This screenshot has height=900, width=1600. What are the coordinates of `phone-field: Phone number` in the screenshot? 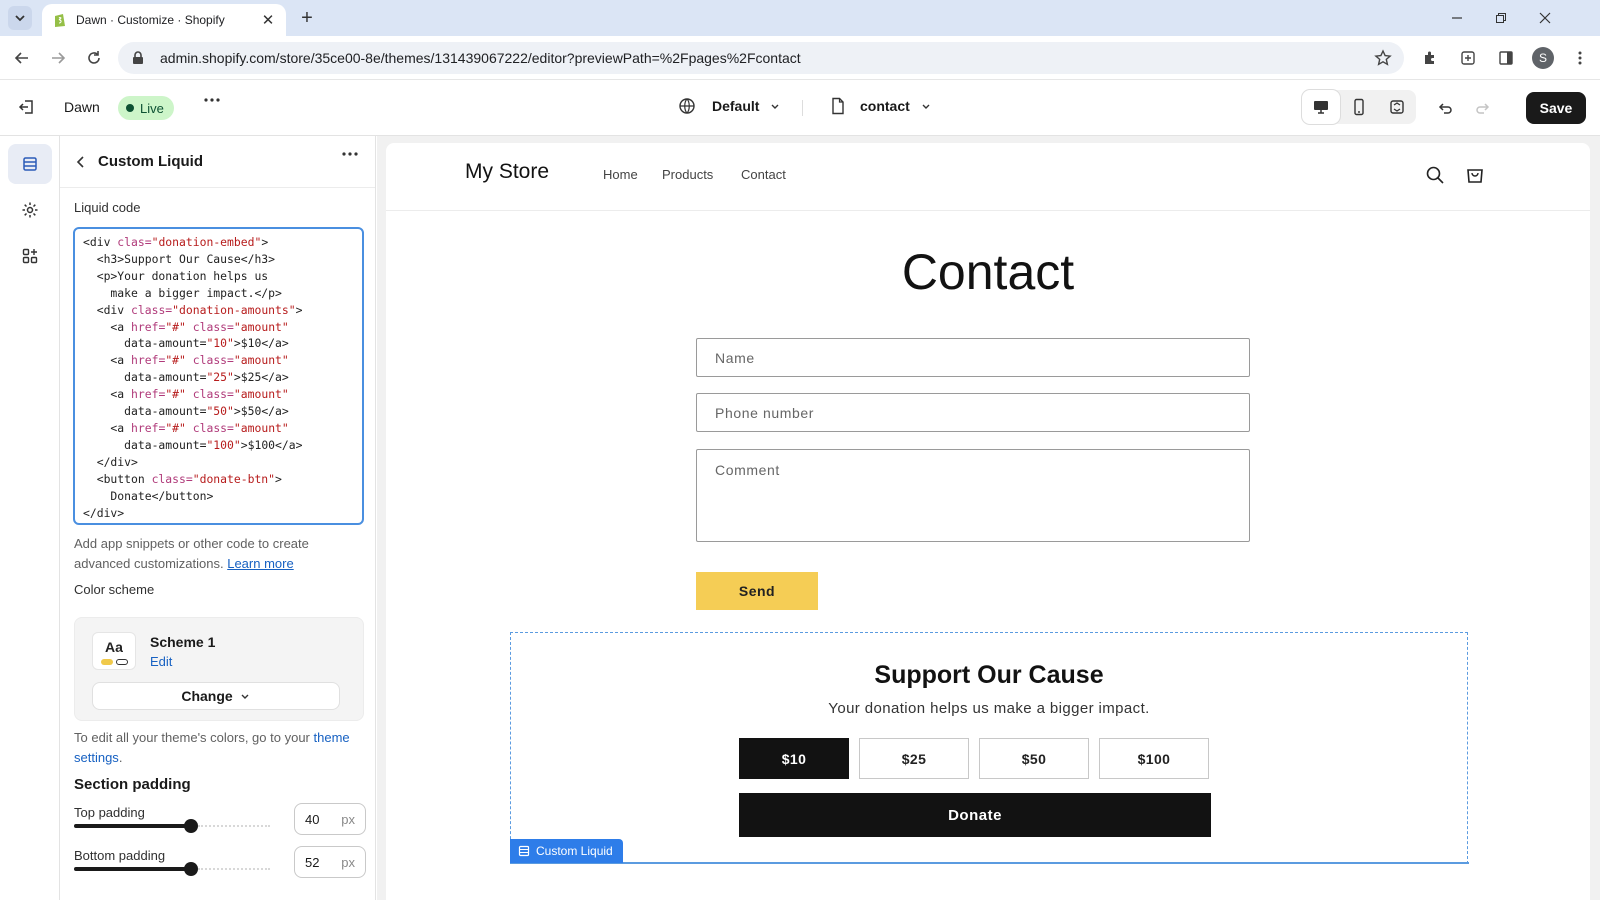 It's located at (973, 412).